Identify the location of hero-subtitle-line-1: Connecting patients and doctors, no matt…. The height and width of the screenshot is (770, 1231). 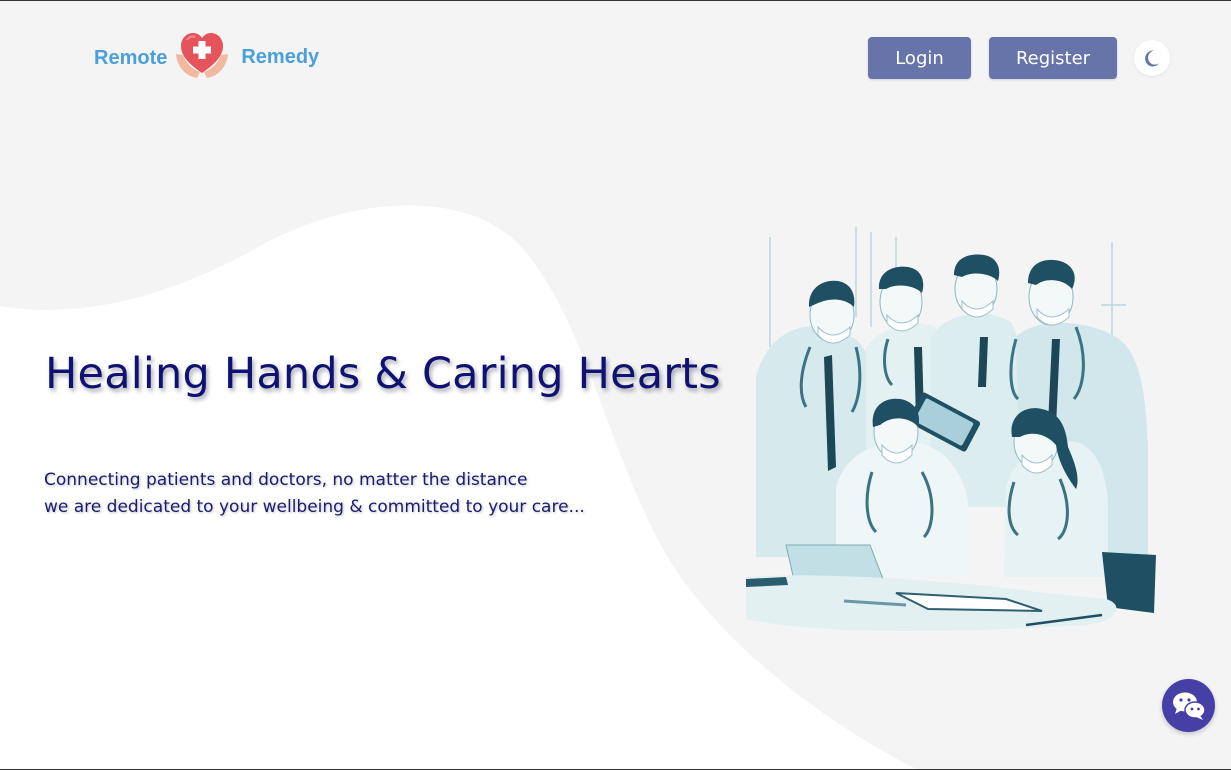
(286, 480).